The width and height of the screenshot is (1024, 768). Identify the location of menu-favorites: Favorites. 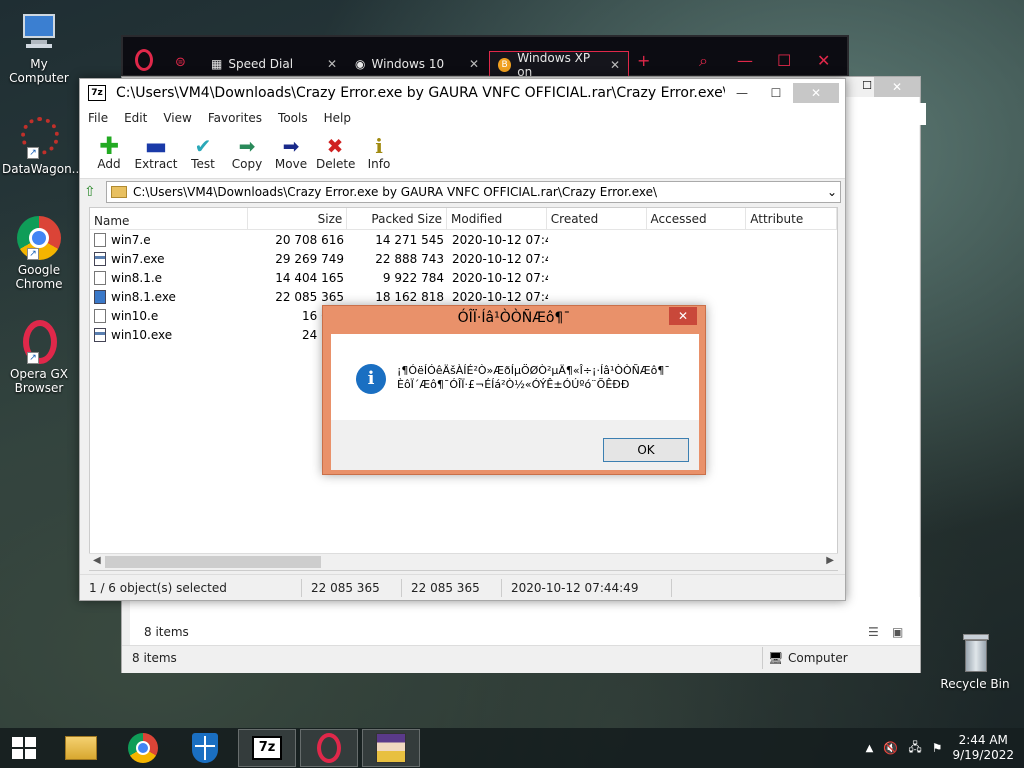
(235, 118).